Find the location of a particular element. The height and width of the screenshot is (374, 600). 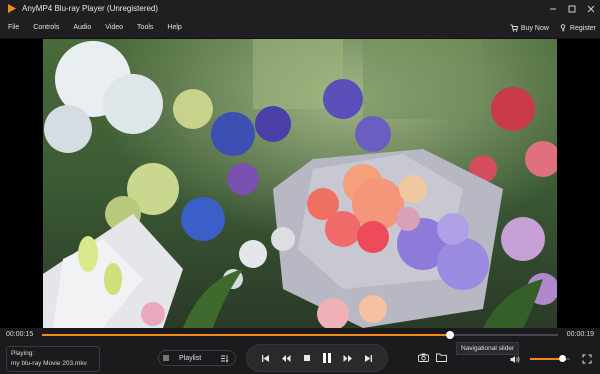

rewind-button is located at coordinates (286, 358).